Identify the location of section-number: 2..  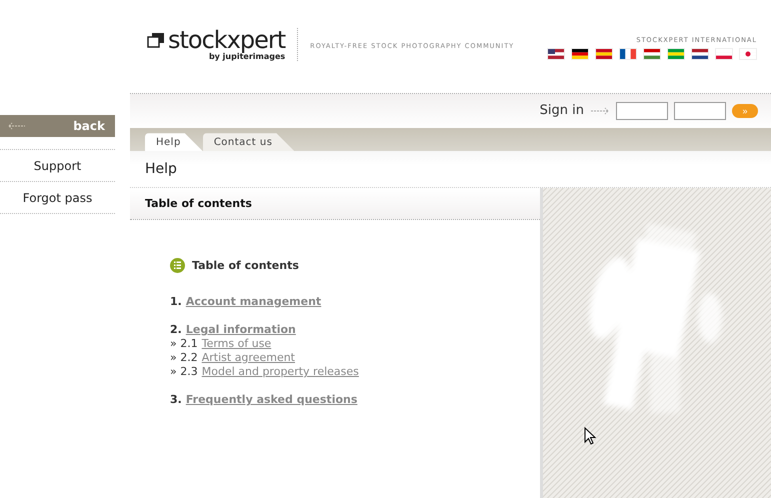
(176, 330).